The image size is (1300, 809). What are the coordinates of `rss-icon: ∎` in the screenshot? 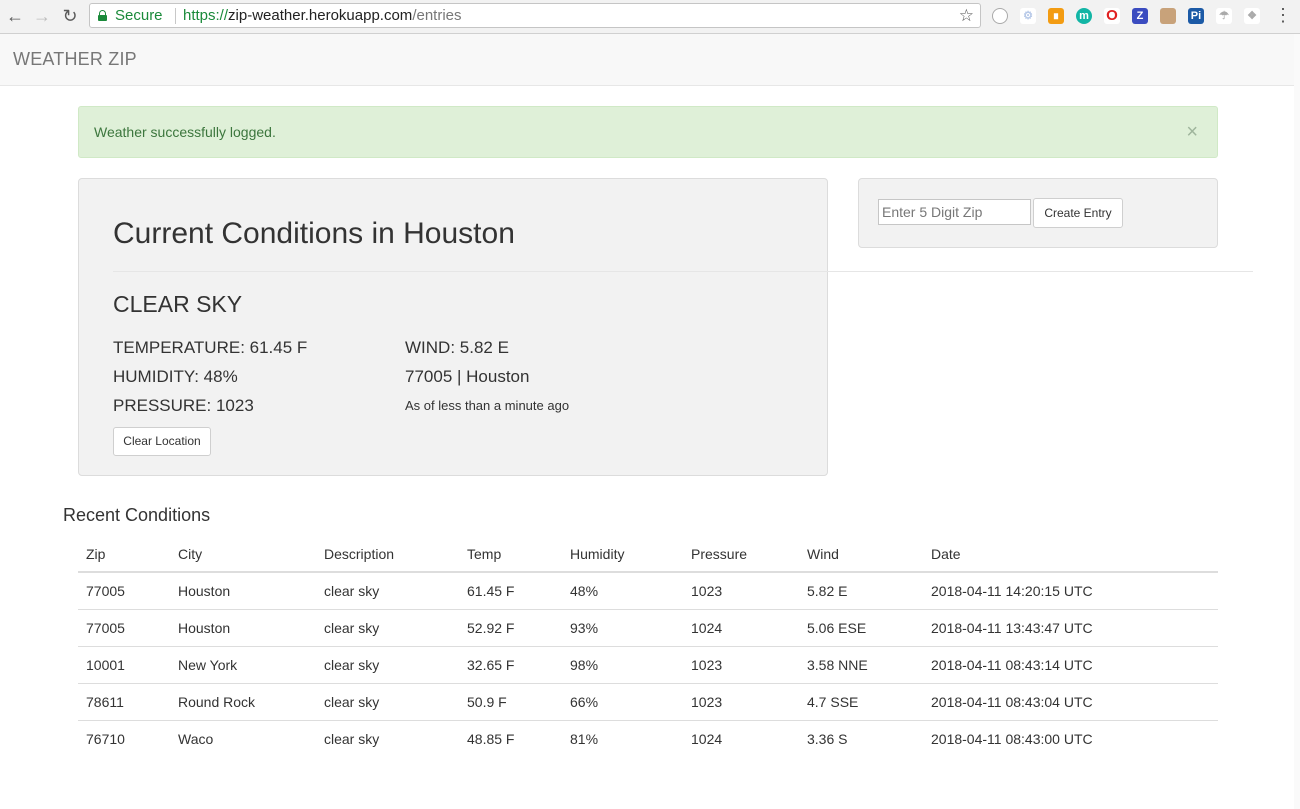 It's located at (1056, 16).